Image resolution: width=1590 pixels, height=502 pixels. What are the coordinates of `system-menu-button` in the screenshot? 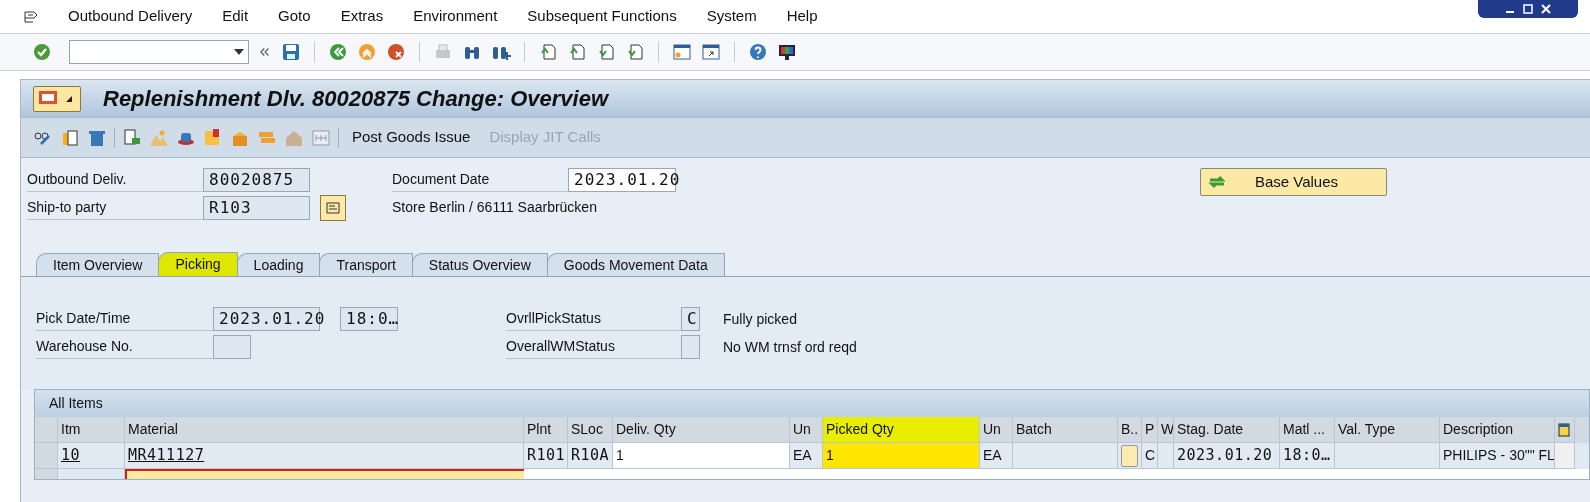 It's located at (57, 98).